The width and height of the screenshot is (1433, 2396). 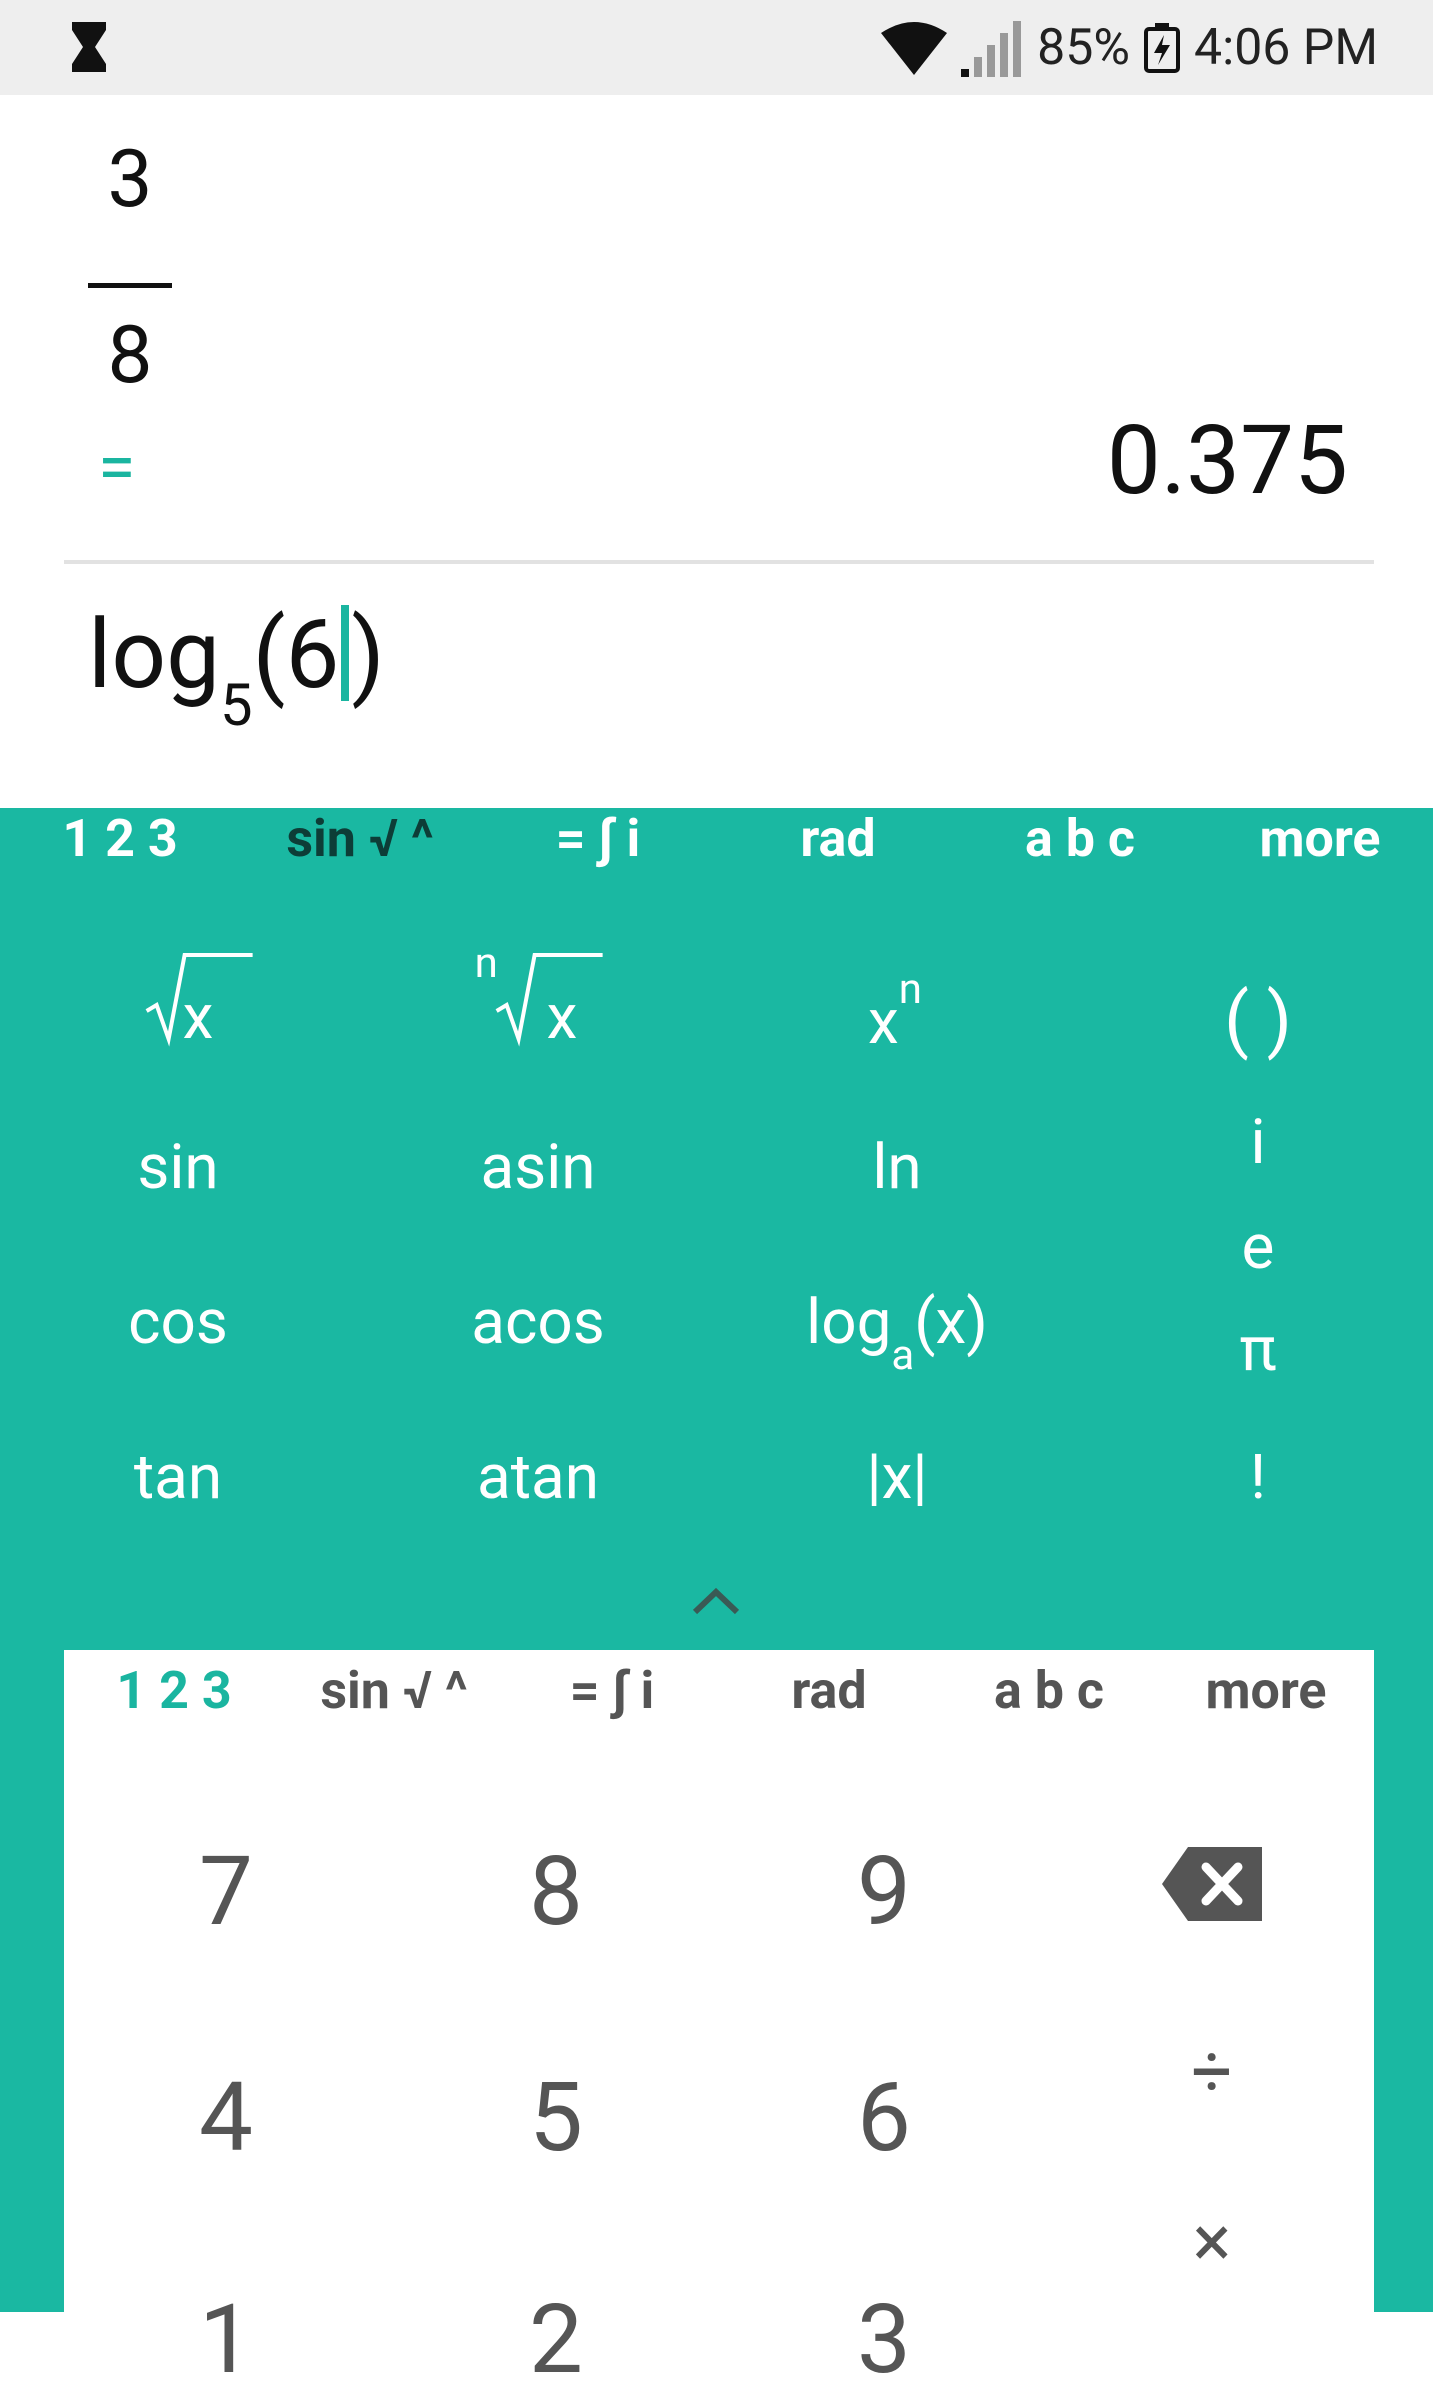 I want to click on acos-key: acos, so click(x=538, y=1323).